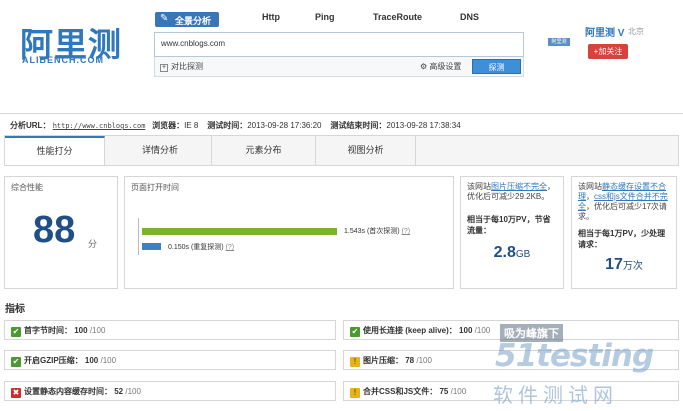 The image size is (683, 411). What do you see at coordinates (27, 187) in the screenshot?
I see `score-title: 综合性能` at bounding box center [27, 187].